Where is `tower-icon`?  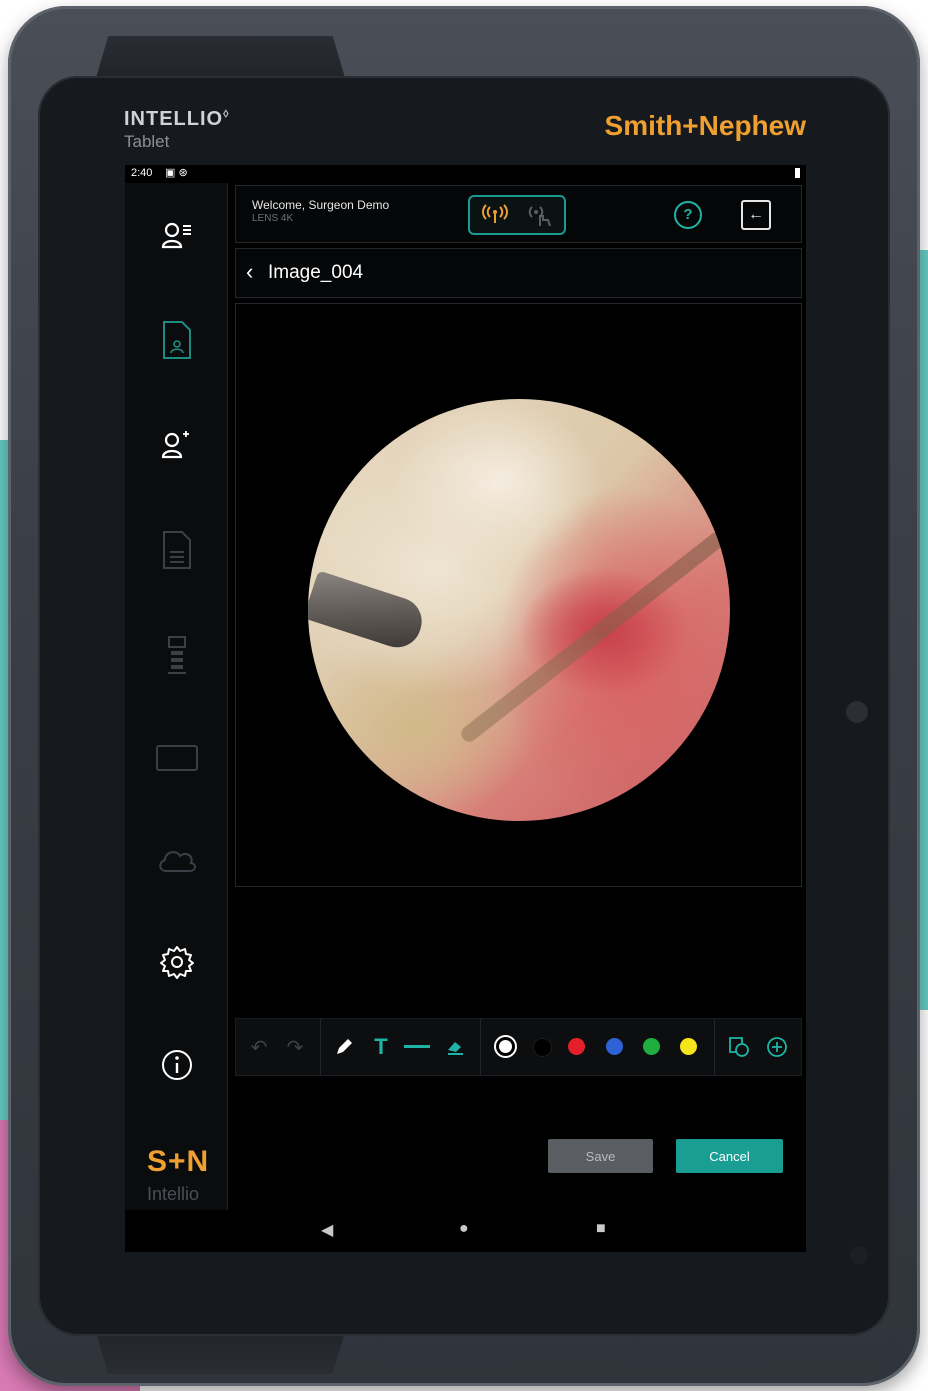
tower-icon is located at coordinates (177, 655).